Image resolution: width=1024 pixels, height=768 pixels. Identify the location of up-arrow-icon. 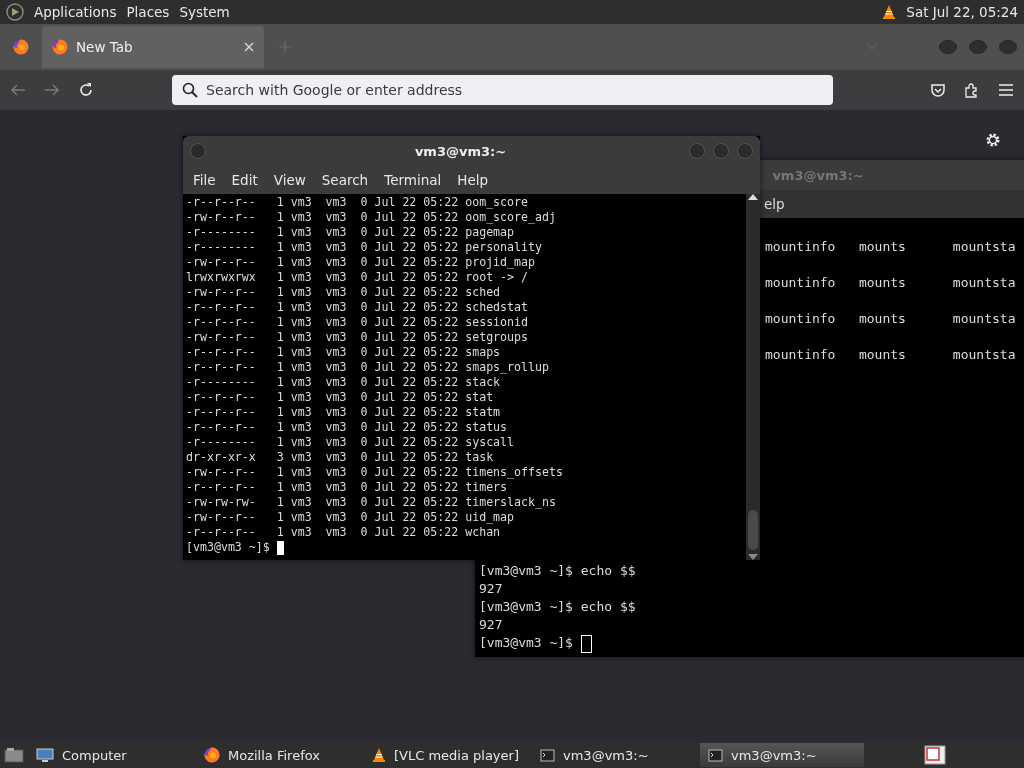
(753, 197).